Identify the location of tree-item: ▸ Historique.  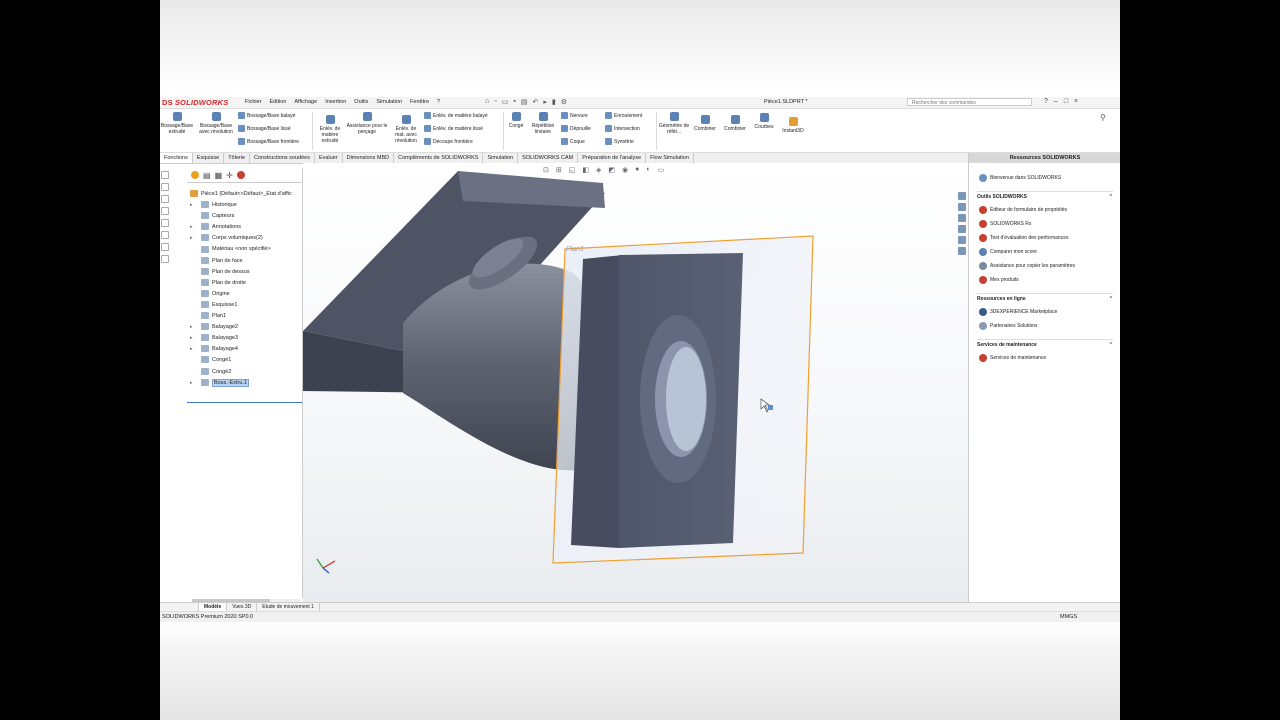
(244, 205).